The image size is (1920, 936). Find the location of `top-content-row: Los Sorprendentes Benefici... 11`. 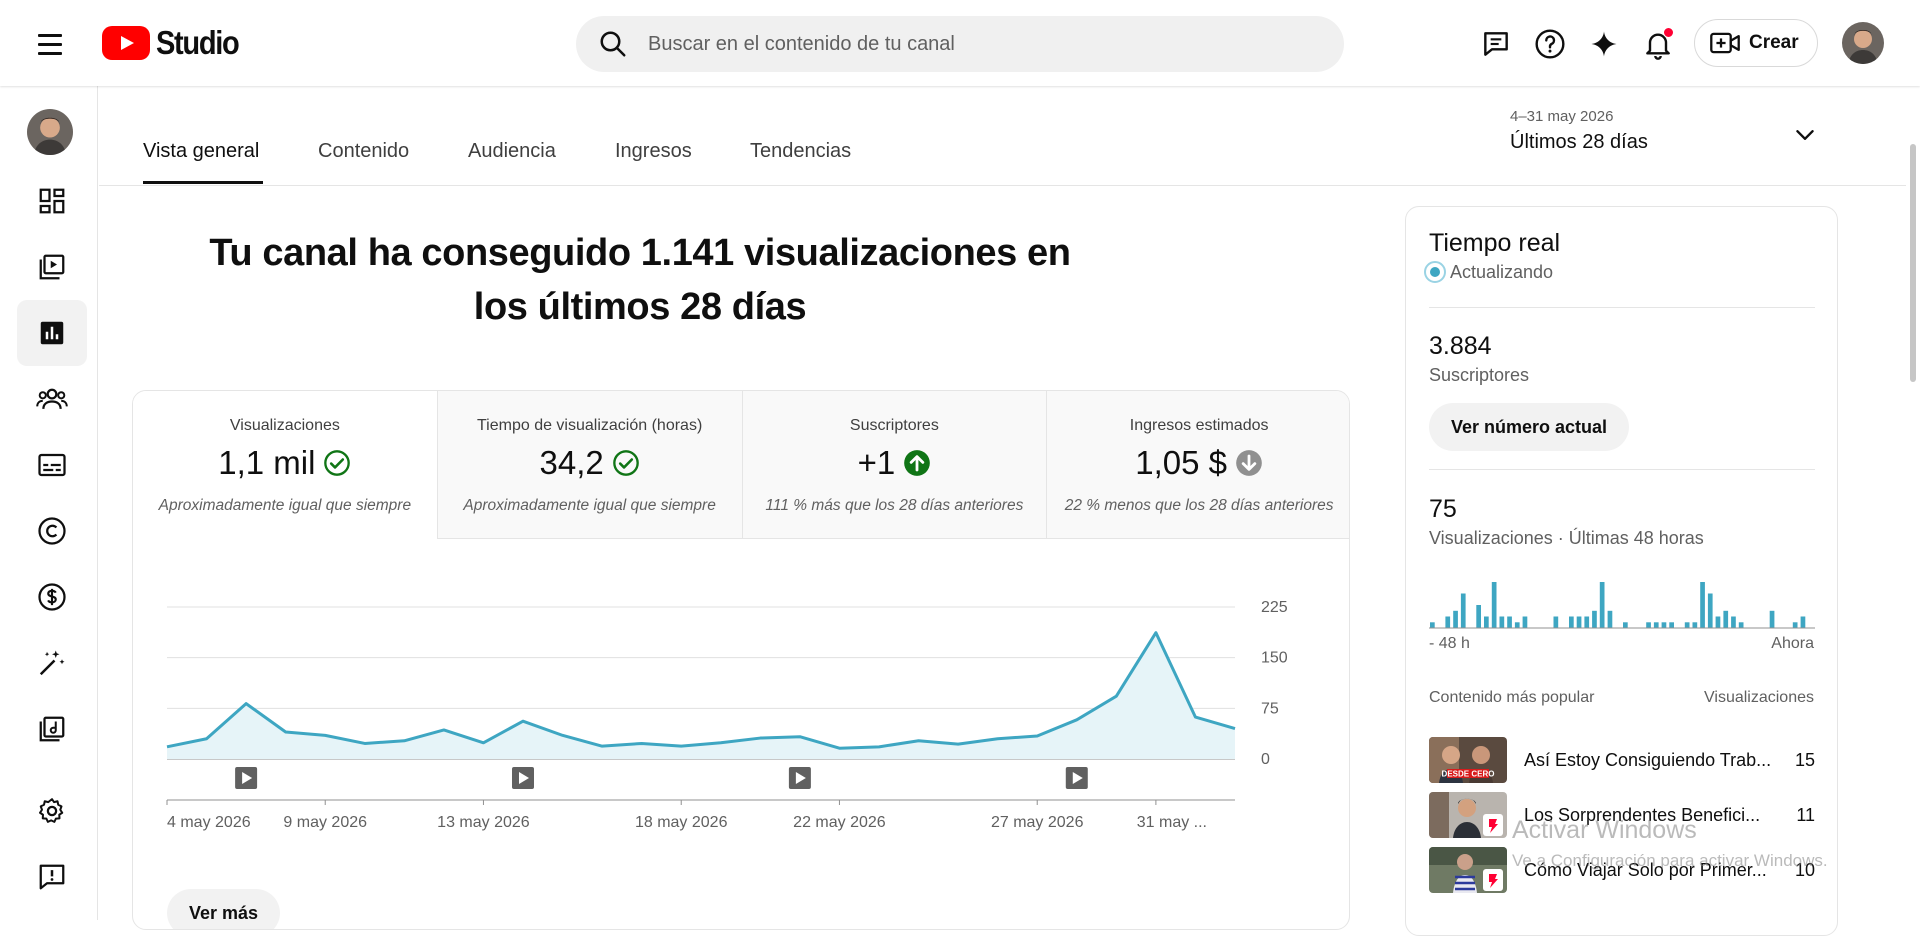

top-content-row: Los Sorprendentes Benefici... 11 is located at coordinates (1622, 815).